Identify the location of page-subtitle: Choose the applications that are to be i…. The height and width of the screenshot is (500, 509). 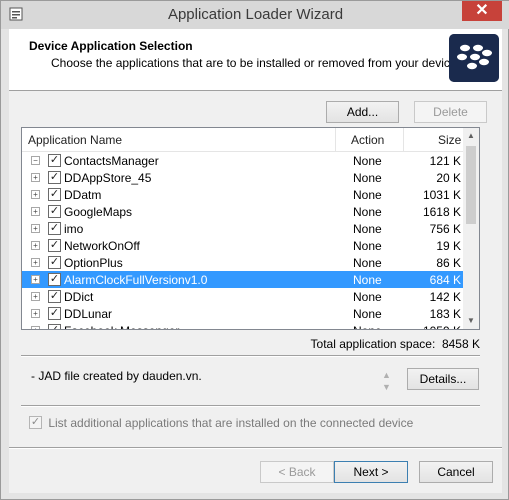
(255, 63).